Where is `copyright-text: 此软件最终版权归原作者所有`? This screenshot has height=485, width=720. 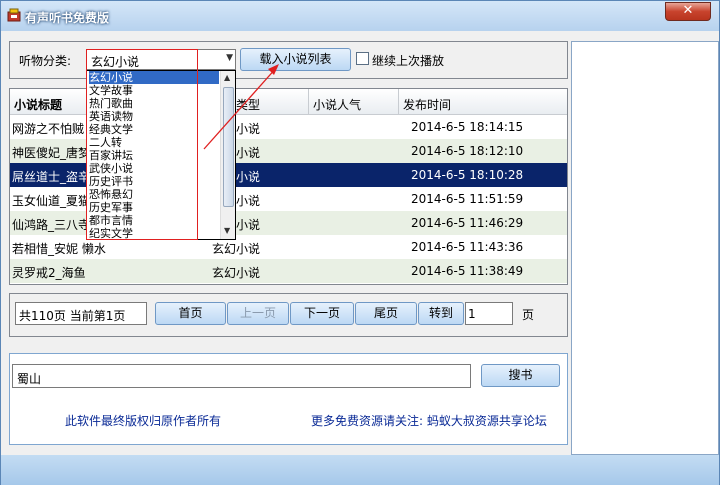
copyright-text: 此软件最终版权归原作者所有 is located at coordinates (143, 421).